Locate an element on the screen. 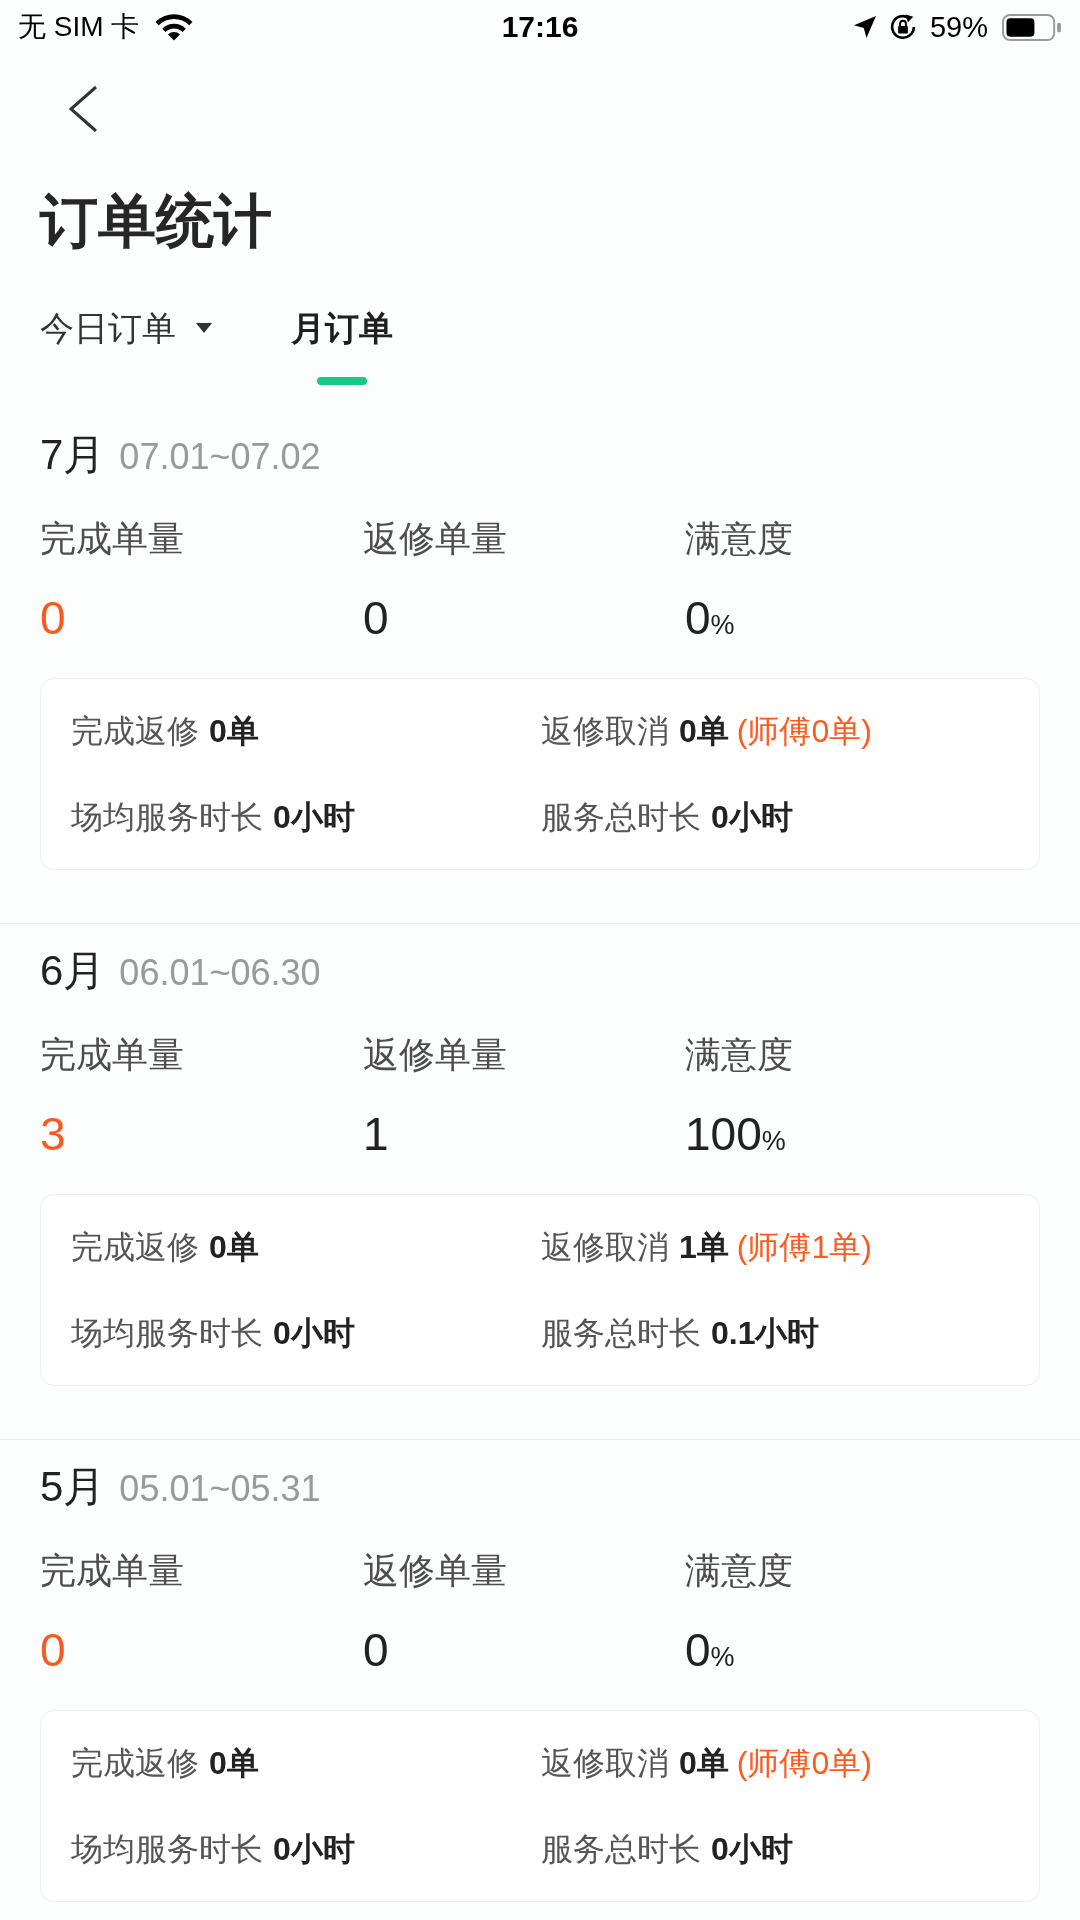 This screenshot has height=1920, width=1080. month-title: 6月 is located at coordinates (73, 971).